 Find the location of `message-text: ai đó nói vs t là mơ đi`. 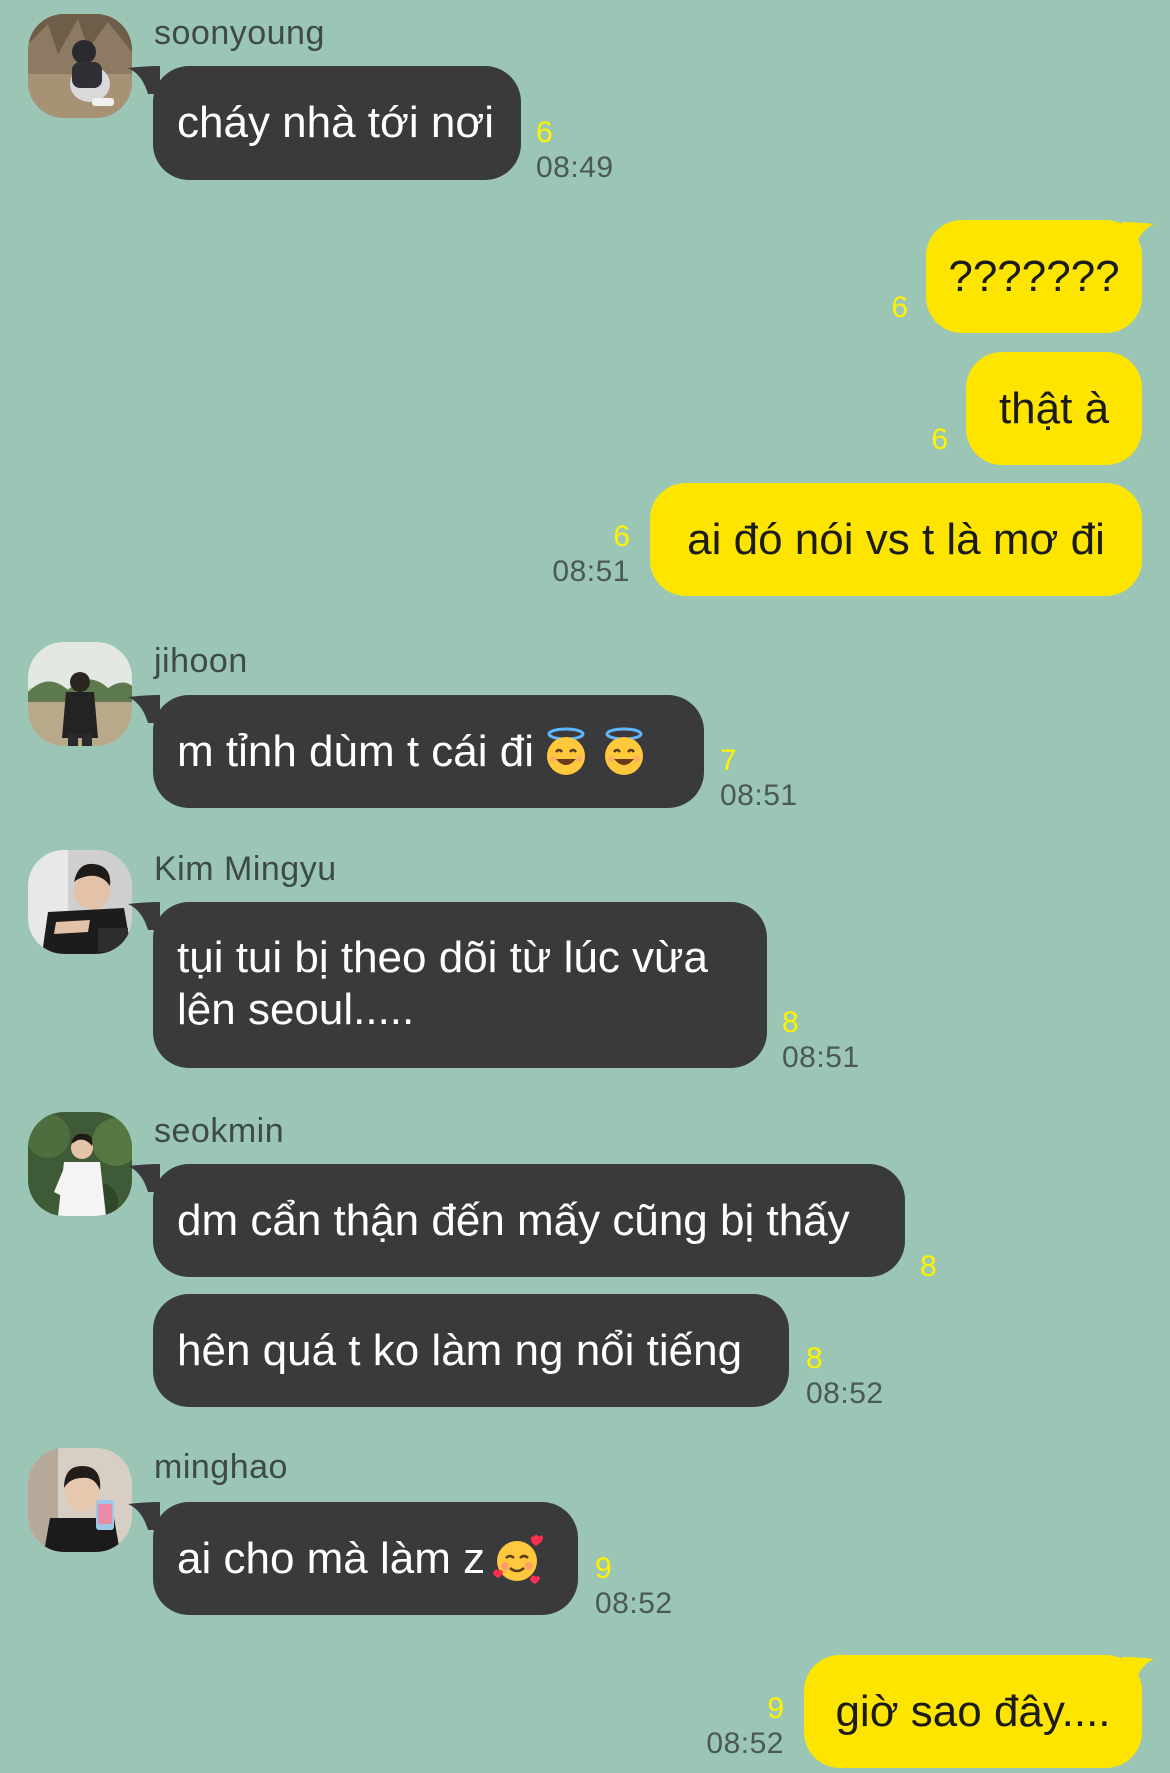

message-text: ai đó nói vs t là mơ đi is located at coordinates (896, 539).